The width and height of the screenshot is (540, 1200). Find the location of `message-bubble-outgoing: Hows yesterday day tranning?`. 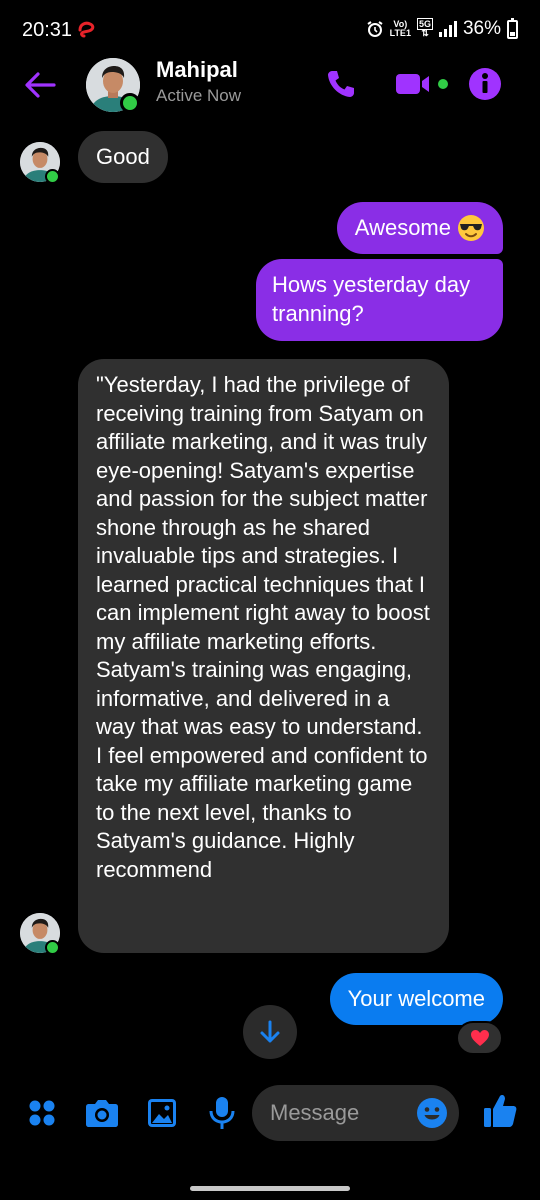

message-bubble-outgoing: Hows yesterday day tranning? is located at coordinates (379, 300).